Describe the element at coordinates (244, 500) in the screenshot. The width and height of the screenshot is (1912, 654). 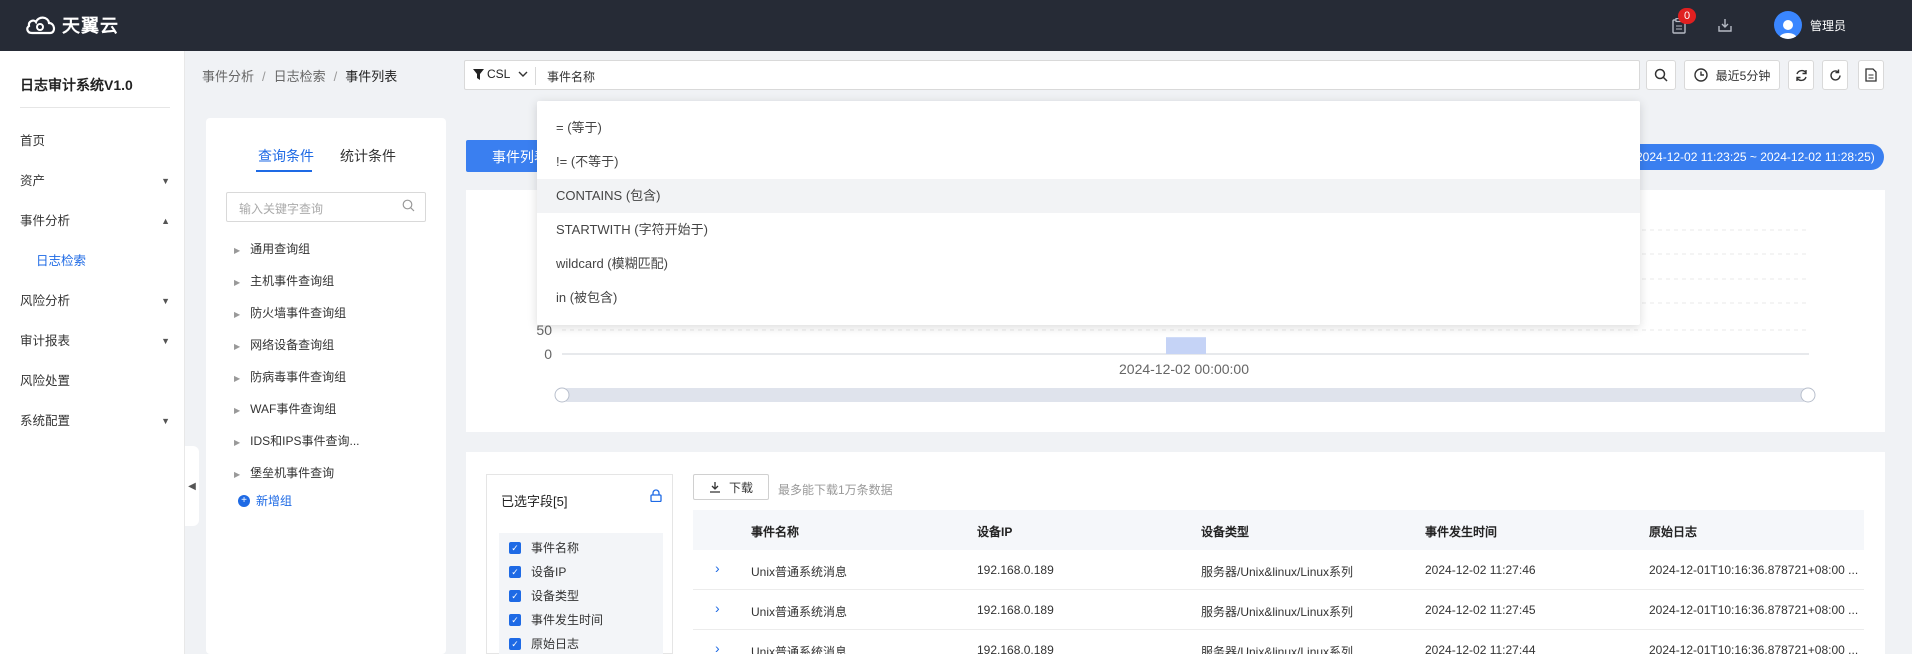
I see `plus-icon: +` at that location.